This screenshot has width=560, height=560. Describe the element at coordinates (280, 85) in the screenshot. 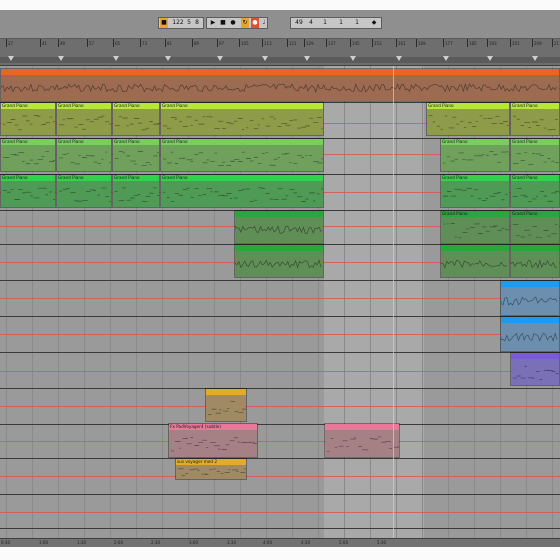

I see `clip-orange-lead` at that location.